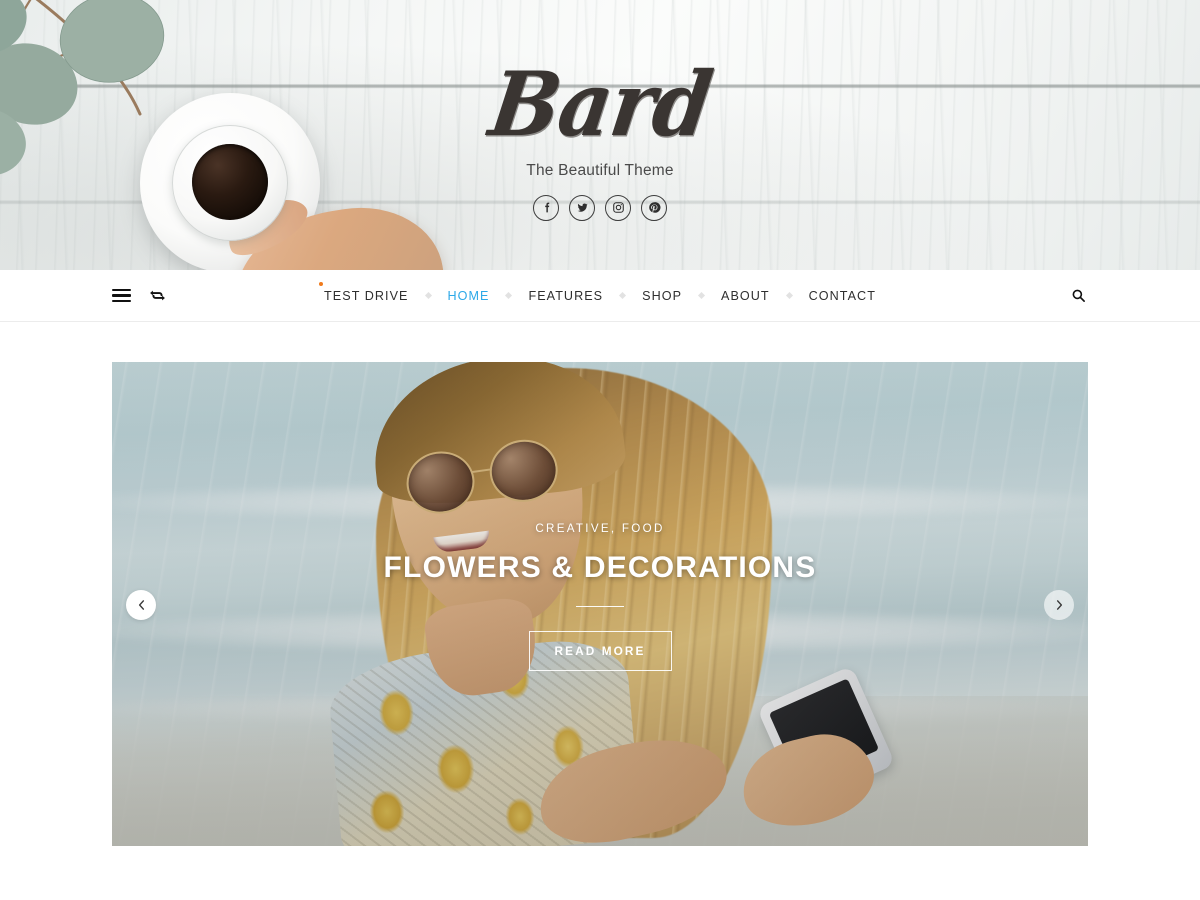 The height and width of the screenshot is (900, 1200). I want to click on nav-item-home: HOME, so click(469, 296).